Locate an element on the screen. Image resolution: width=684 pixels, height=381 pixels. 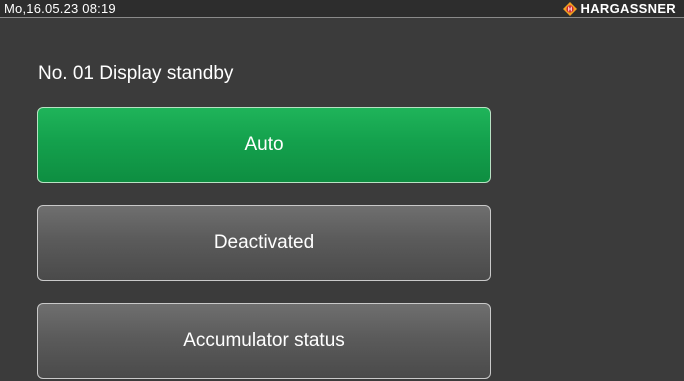
option-auto-button: Auto is located at coordinates (264, 145).